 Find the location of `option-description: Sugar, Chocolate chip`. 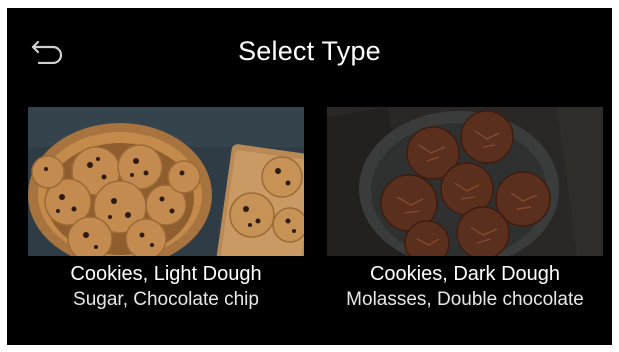

option-description: Sugar, Chocolate chip is located at coordinates (166, 299).